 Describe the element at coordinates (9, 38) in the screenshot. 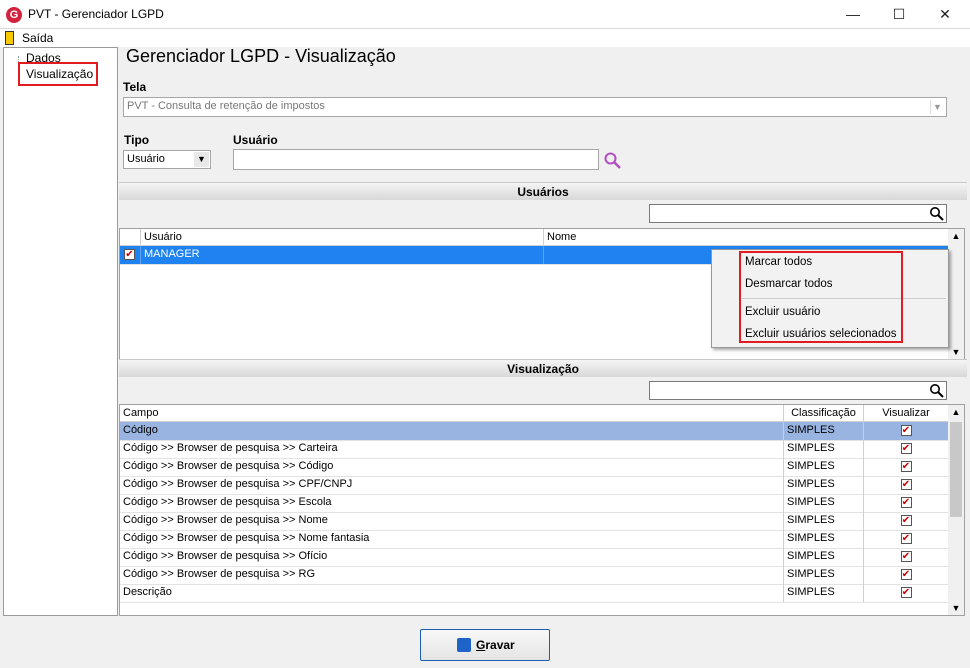

I see `exit-door-icon` at that location.